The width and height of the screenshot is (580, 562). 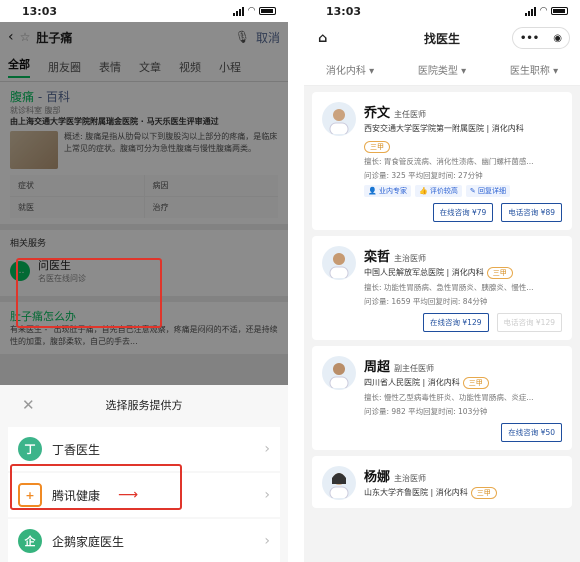 I want to click on doctor-stats: 问诊量: 325 平均回复时间: 27分钟, so click(x=423, y=175).